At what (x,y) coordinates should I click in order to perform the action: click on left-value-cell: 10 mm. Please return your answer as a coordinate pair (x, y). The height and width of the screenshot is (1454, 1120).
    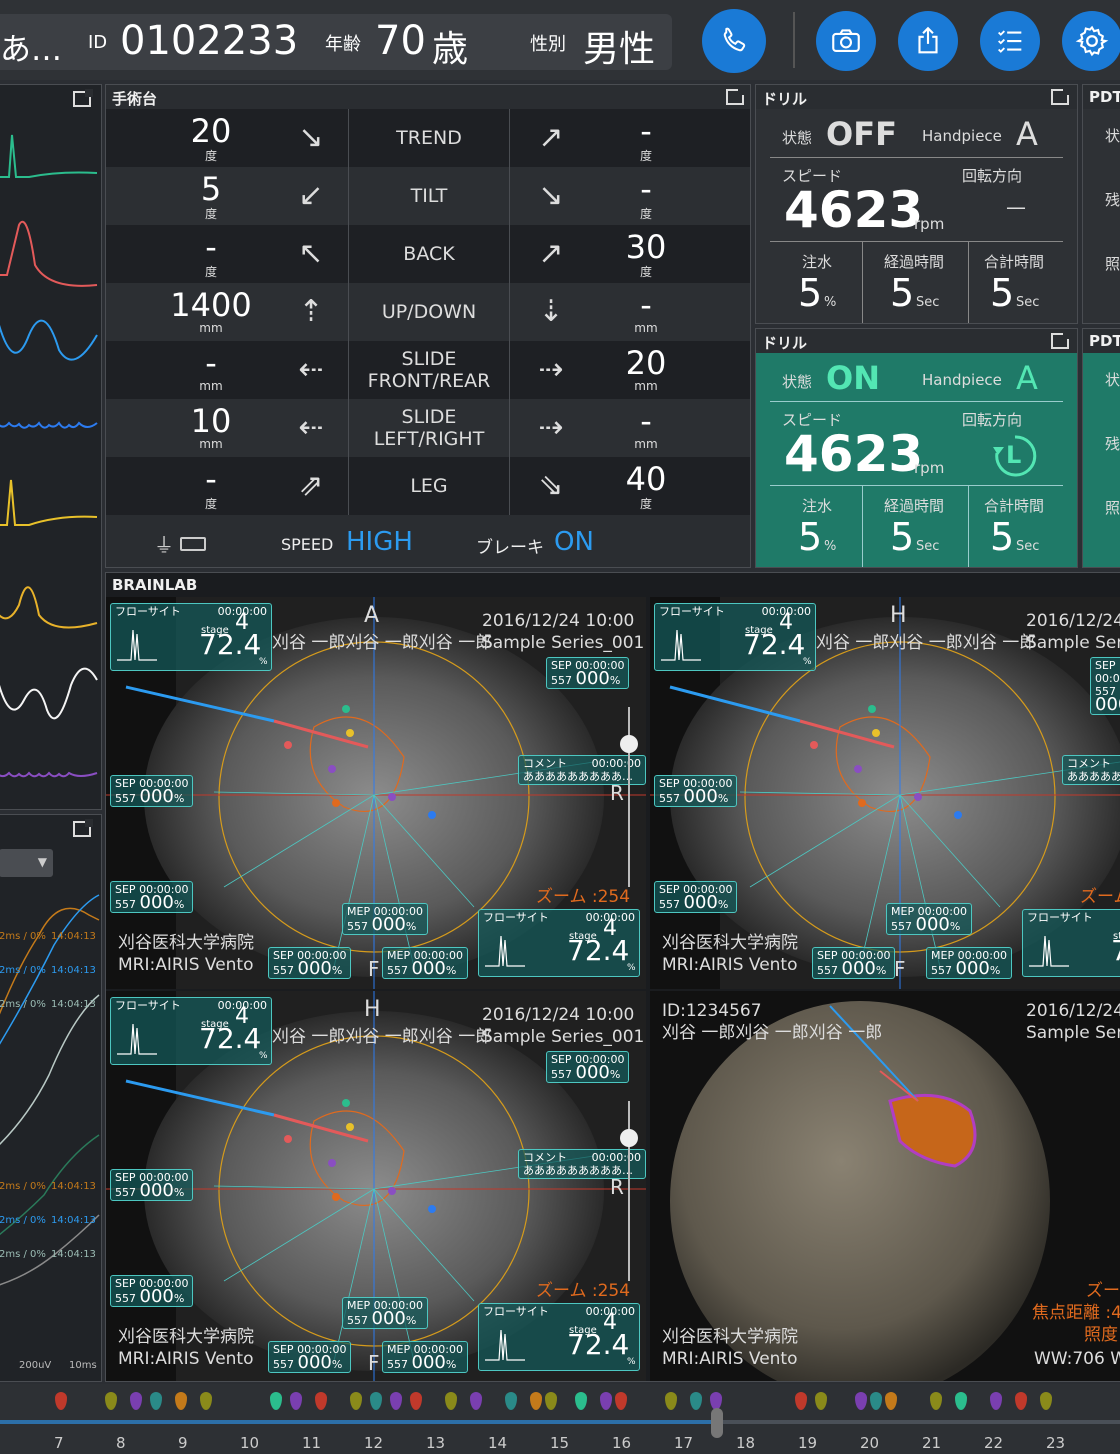
    Looking at the image, I should click on (211, 428).